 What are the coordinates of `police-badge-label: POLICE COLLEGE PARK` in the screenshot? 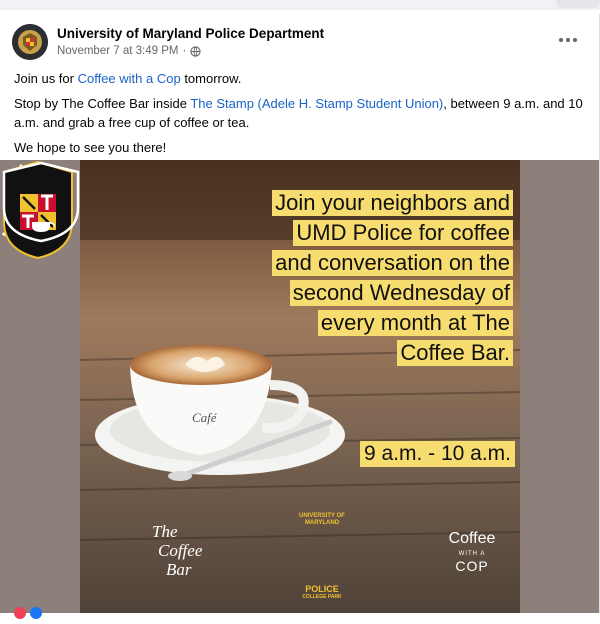 It's located at (322, 593).